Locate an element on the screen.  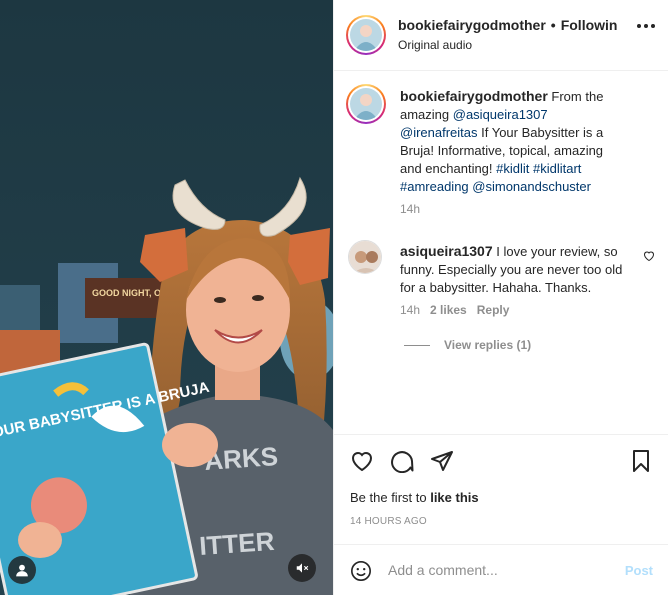
comment-meta: 14h 2 likes Reply is located at coordinates (454, 310).